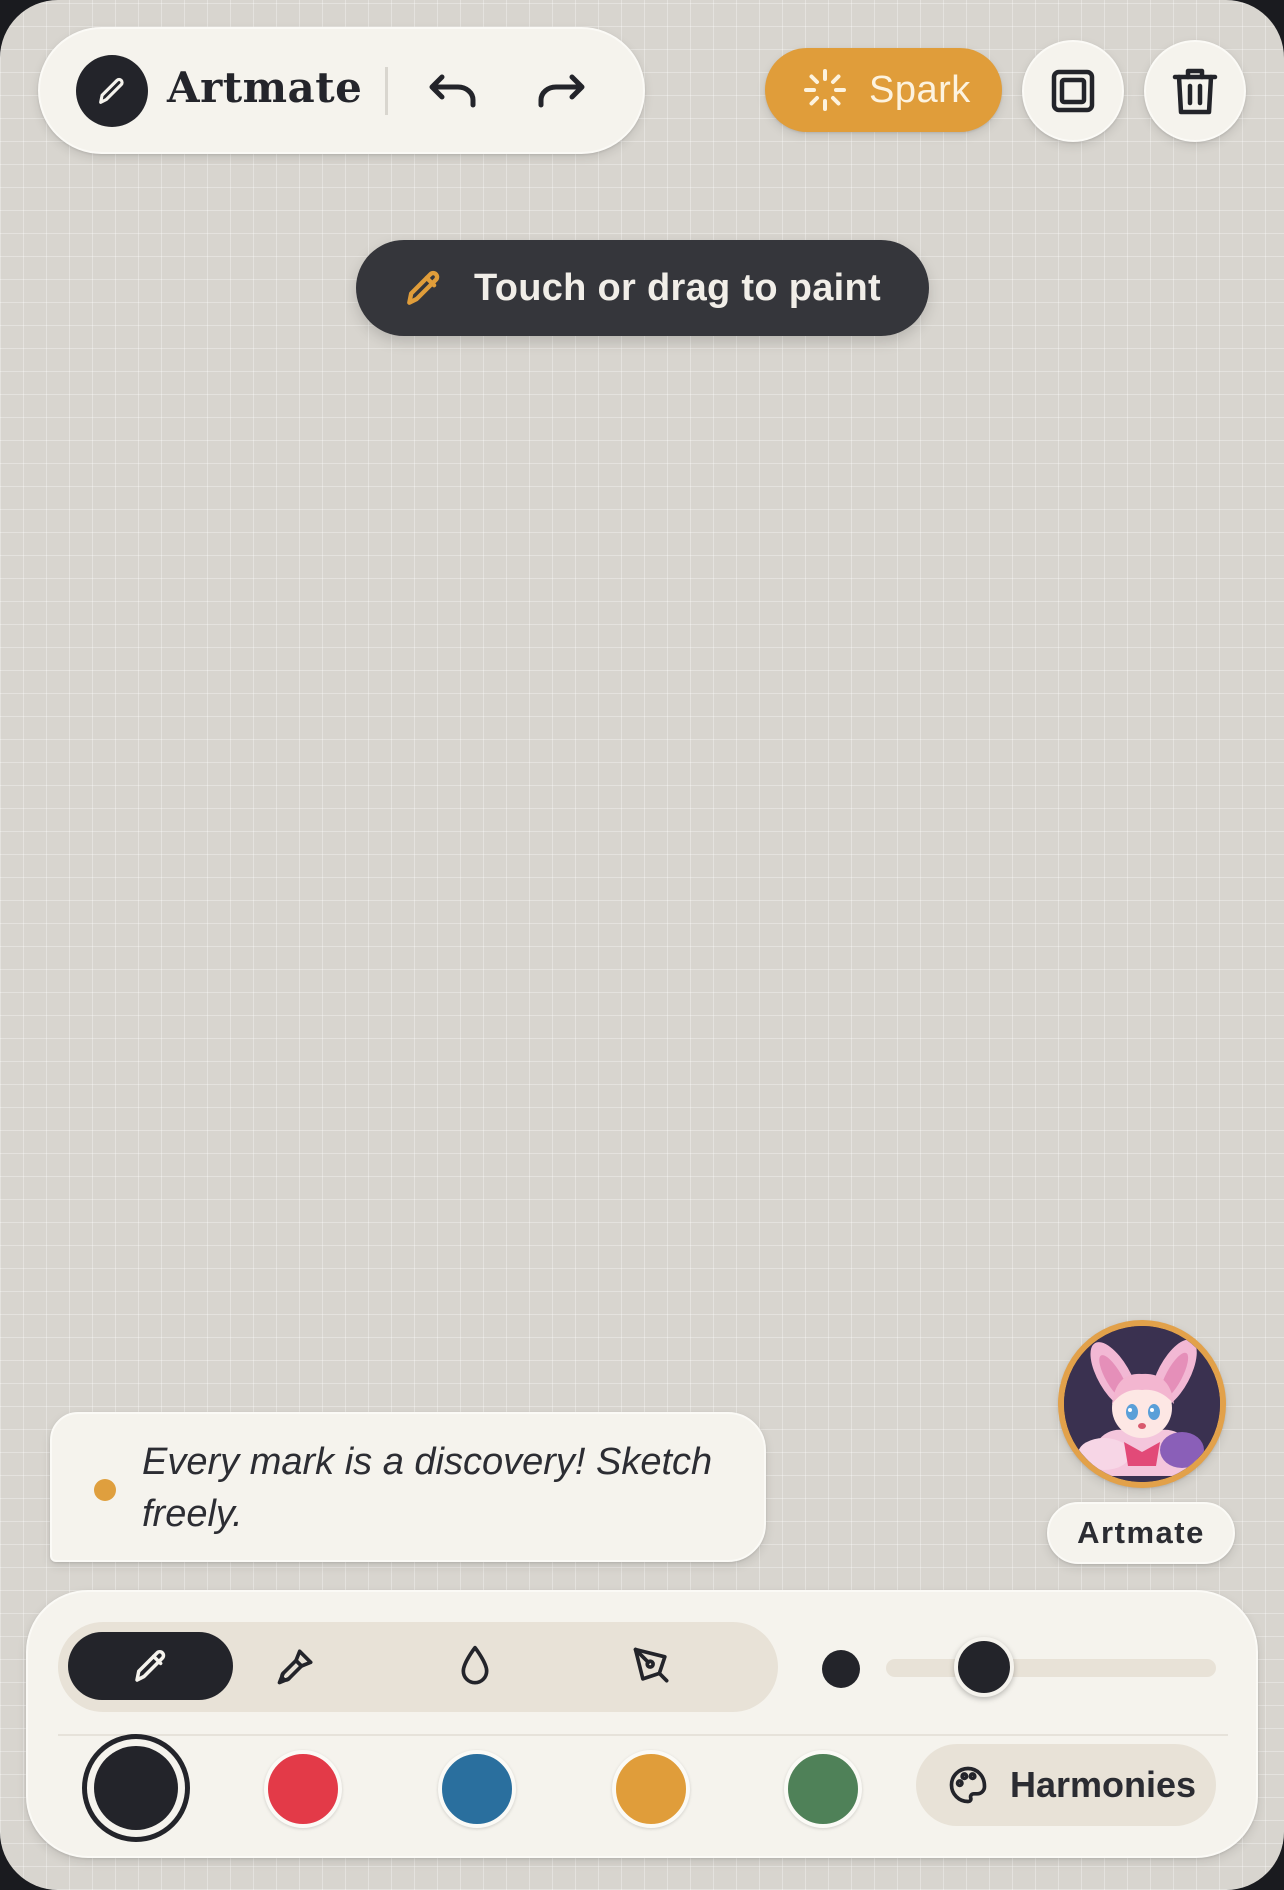  I want to click on undo-icon, so click(452, 91).